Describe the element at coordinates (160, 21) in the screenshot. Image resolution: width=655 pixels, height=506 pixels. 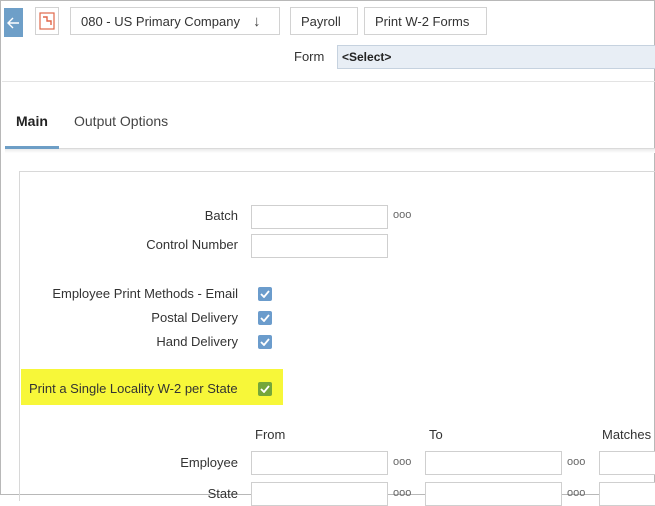
I see `breadcrumb-company-label: 080 - US Primary Company` at that location.